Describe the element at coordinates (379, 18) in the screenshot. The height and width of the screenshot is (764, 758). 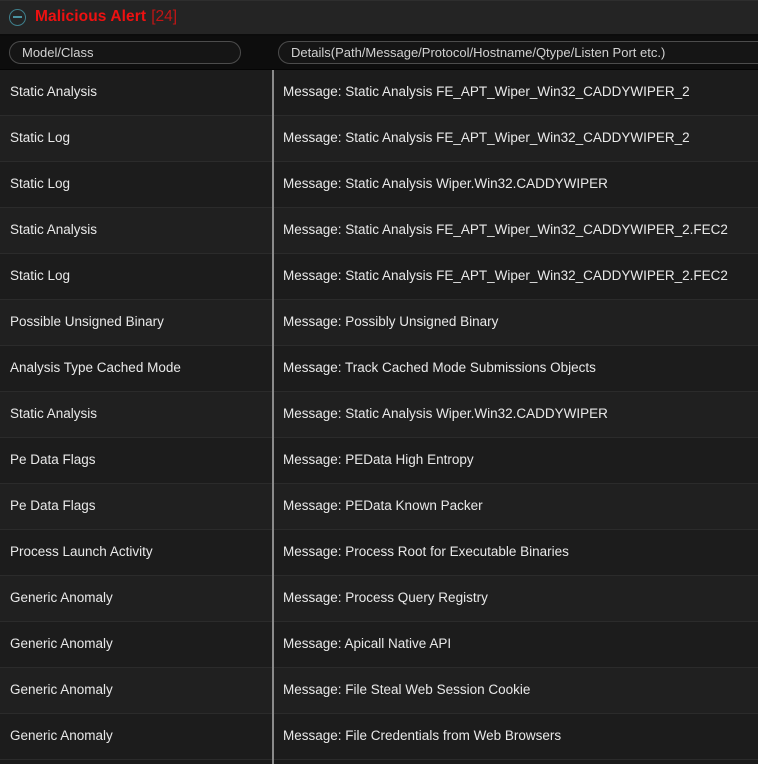
I see `panel-header: Malicious Alert [24]` at that location.